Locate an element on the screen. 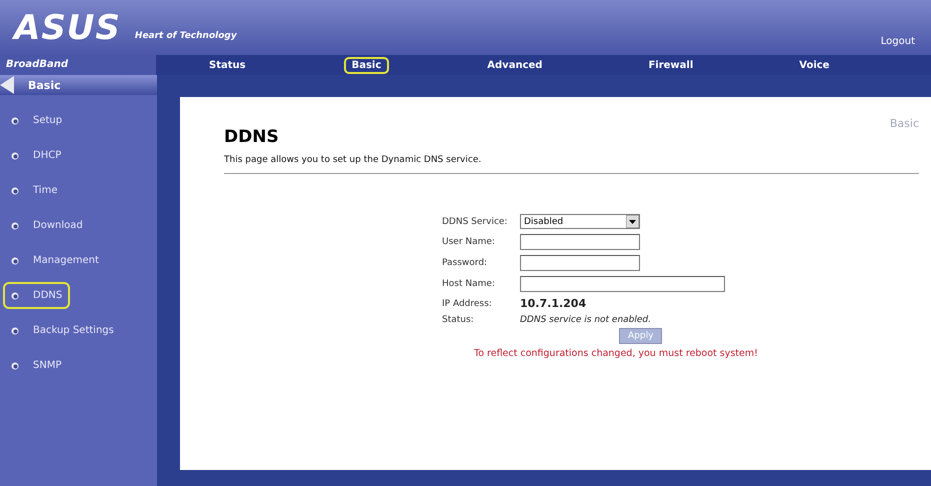 The height and width of the screenshot is (486, 931). nav-tab: Basic is located at coordinates (367, 65).